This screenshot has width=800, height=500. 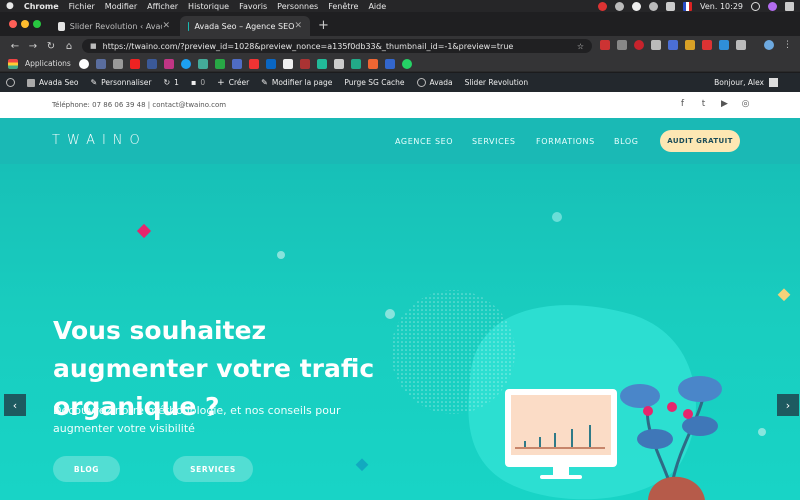 I want to click on slider-prev-button: ‹, so click(x=15, y=405).